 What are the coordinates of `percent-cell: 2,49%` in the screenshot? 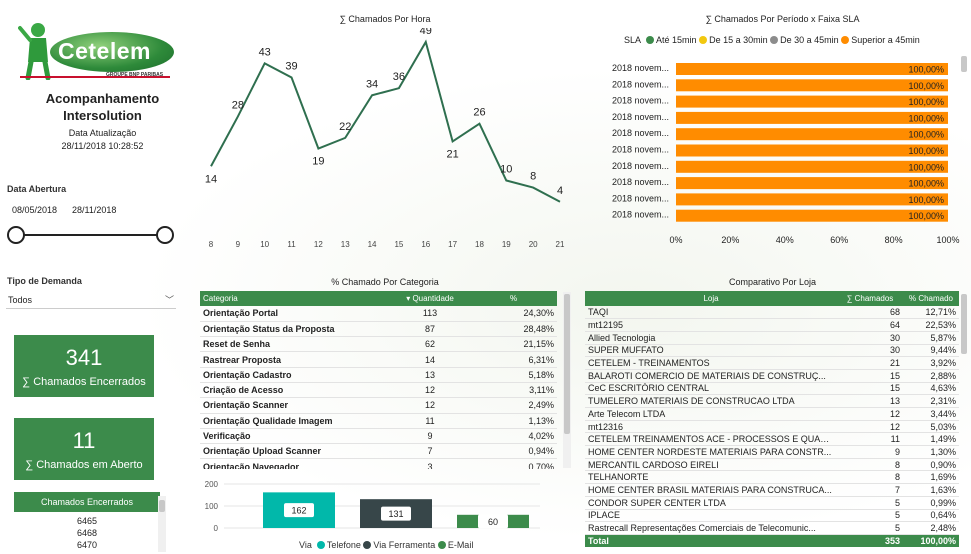 It's located at (513, 405).